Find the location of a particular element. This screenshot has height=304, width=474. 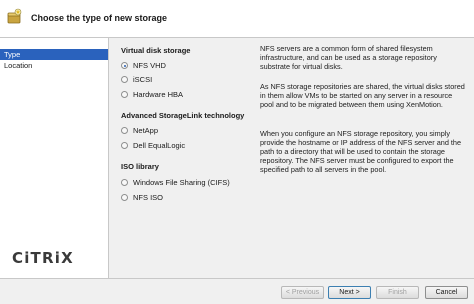

radio-nfs-iso: NFS ISO is located at coordinates (142, 197).